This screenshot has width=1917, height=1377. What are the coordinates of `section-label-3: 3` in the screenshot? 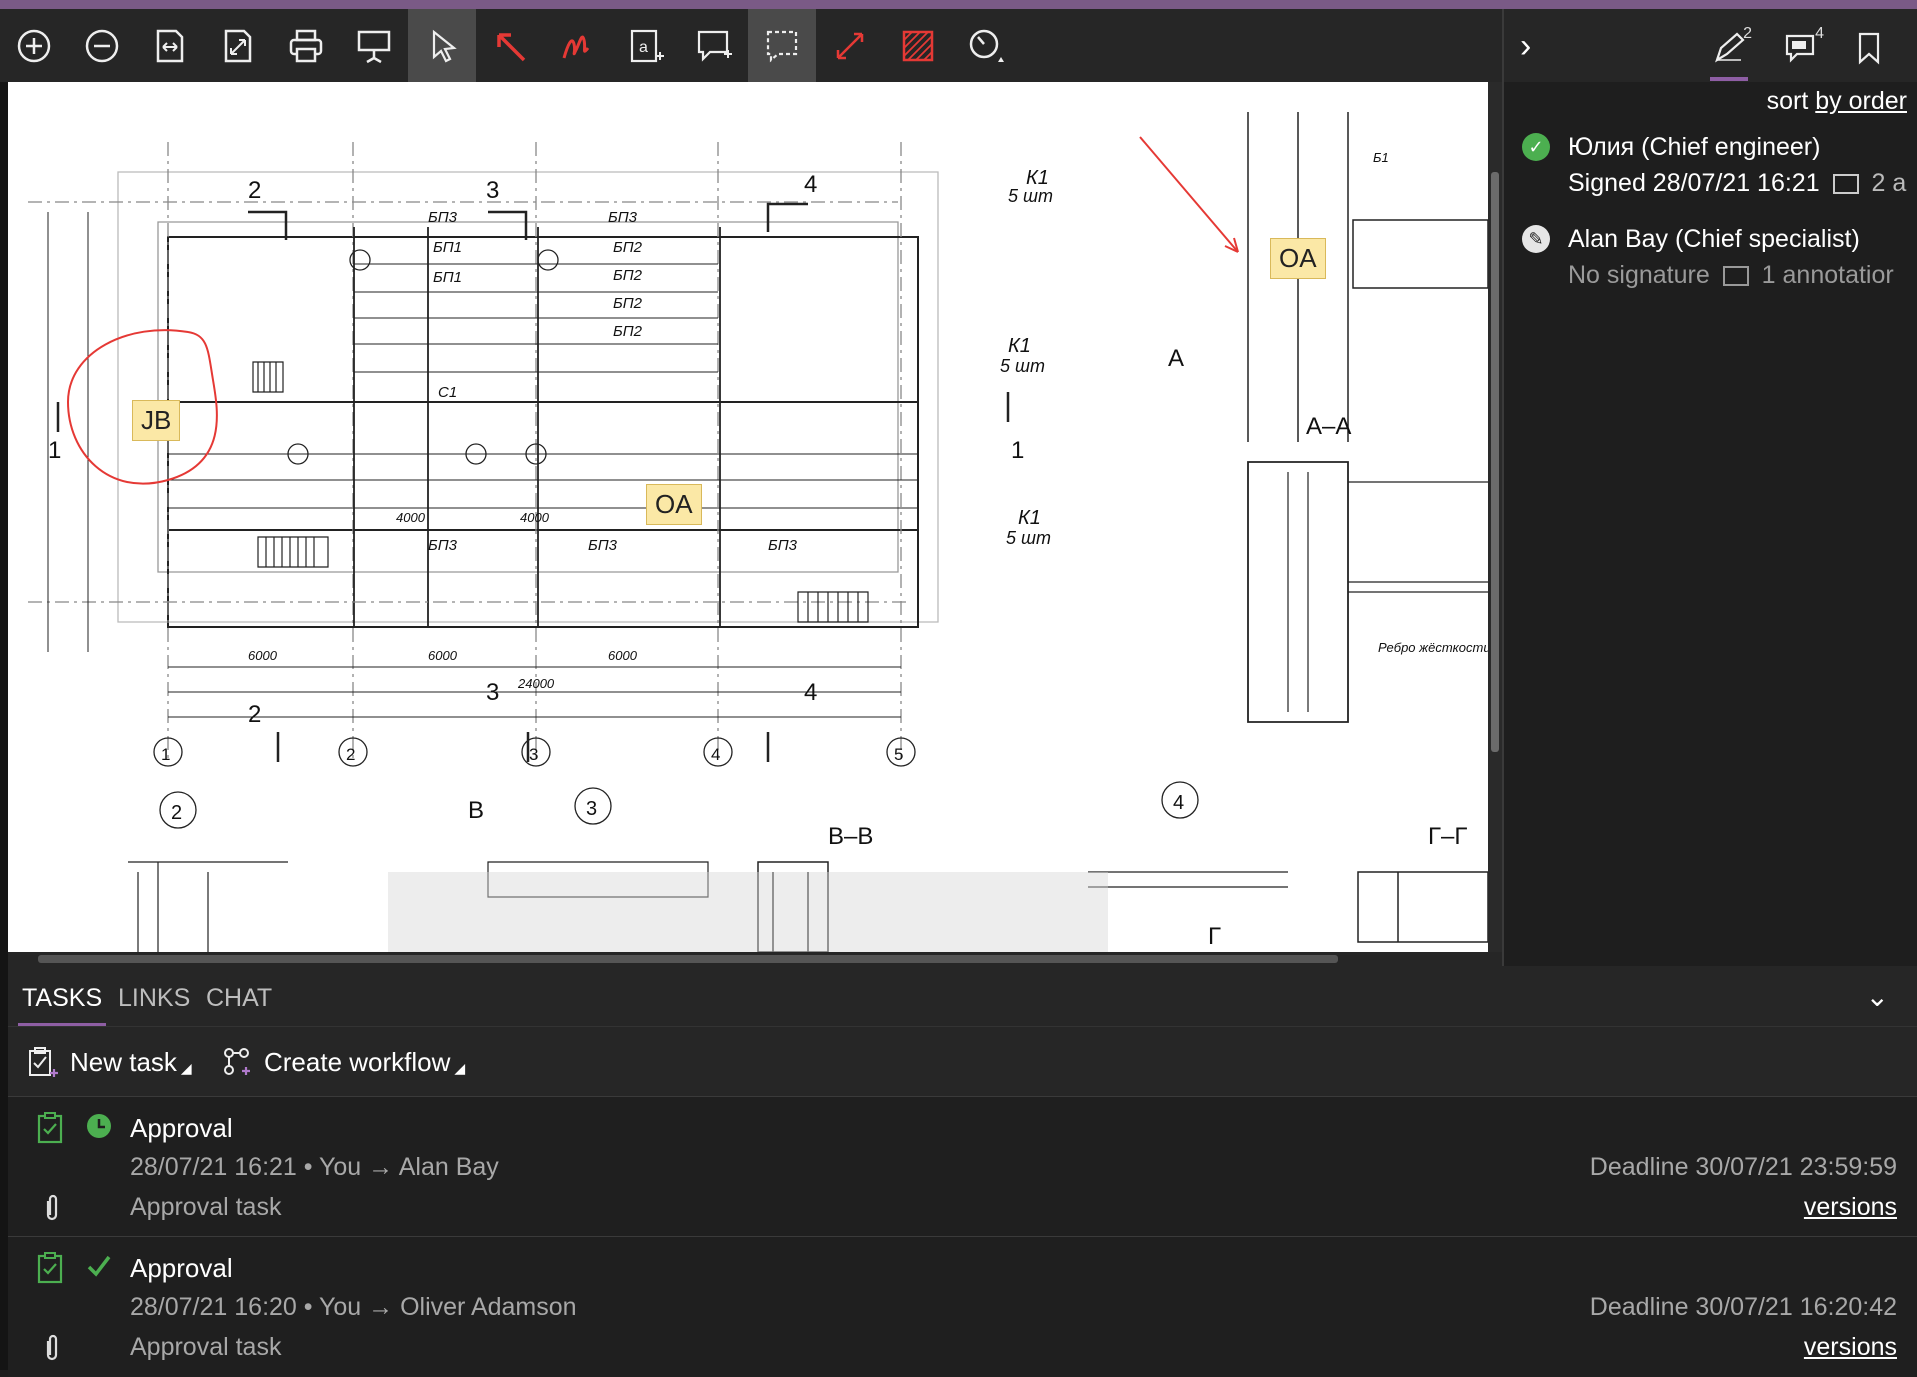 It's located at (492, 190).